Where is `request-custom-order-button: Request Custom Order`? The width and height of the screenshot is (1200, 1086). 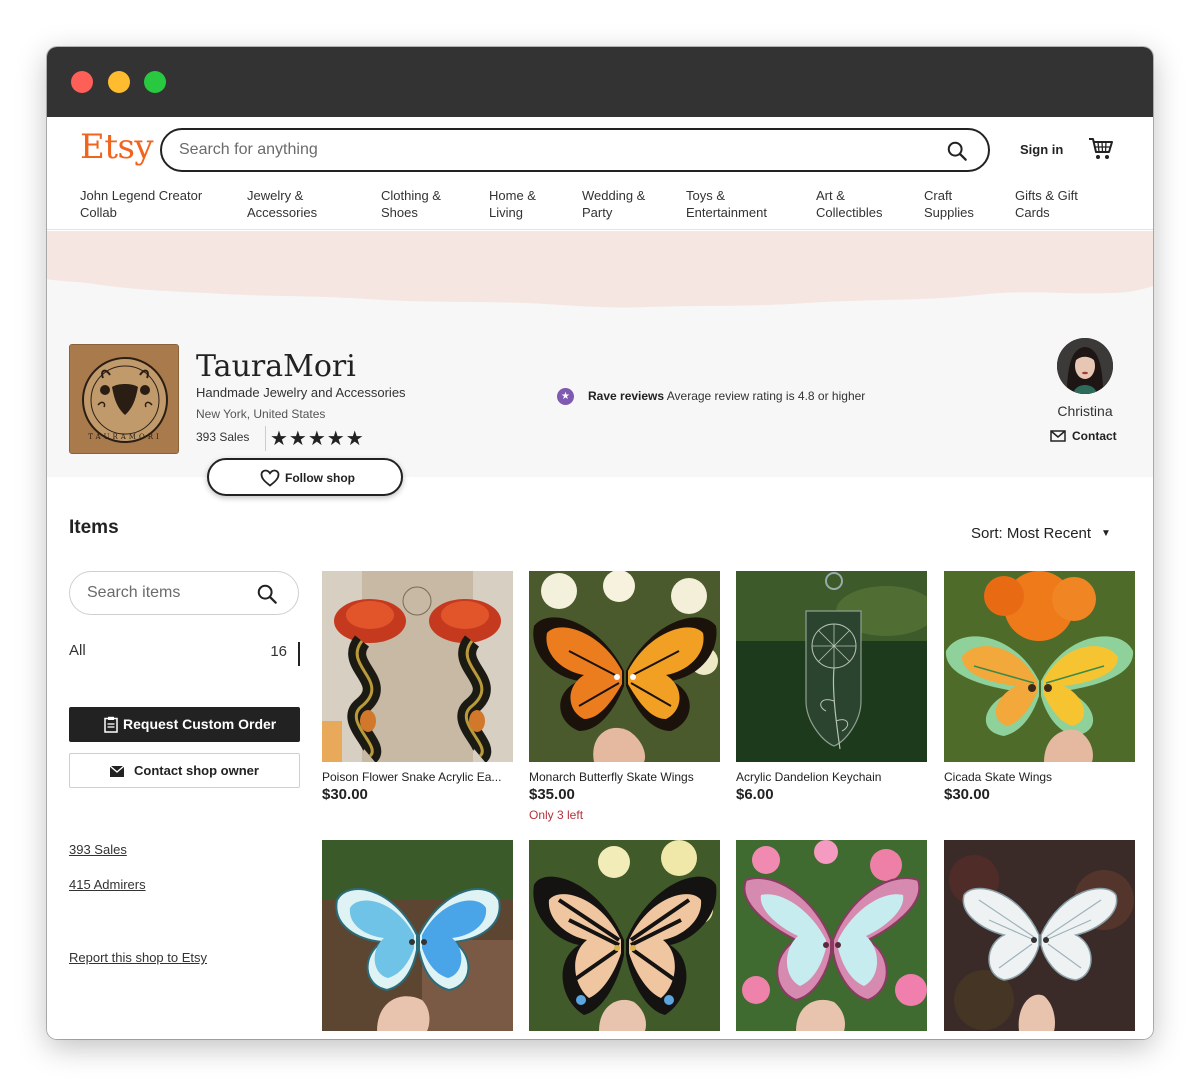 request-custom-order-button: Request Custom Order is located at coordinates (184, 724).